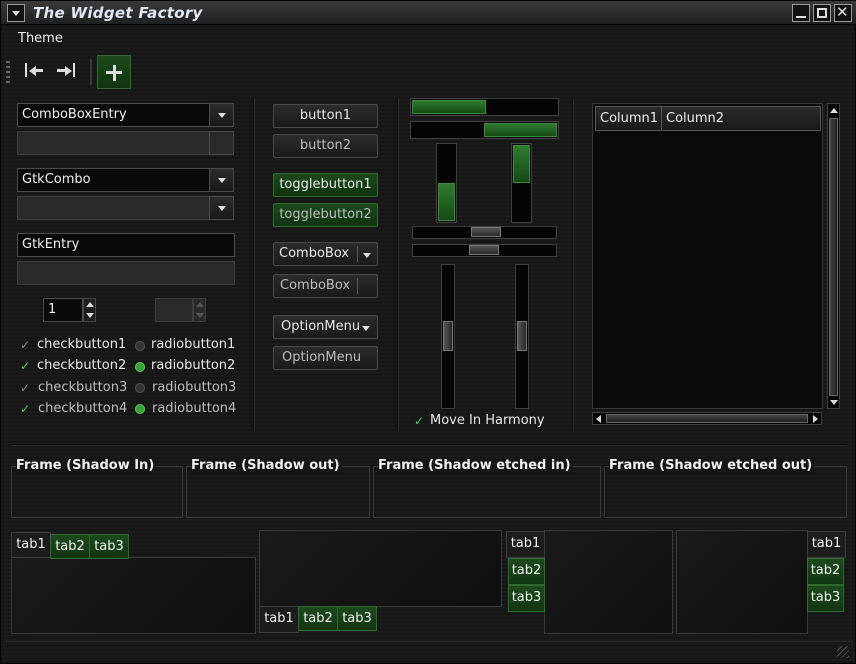 The image size is (856, 664). Describe the element at coordinates (487, 420) in the screenshot. I see `move-in-harmony-label: Move In Harmony` at that location.